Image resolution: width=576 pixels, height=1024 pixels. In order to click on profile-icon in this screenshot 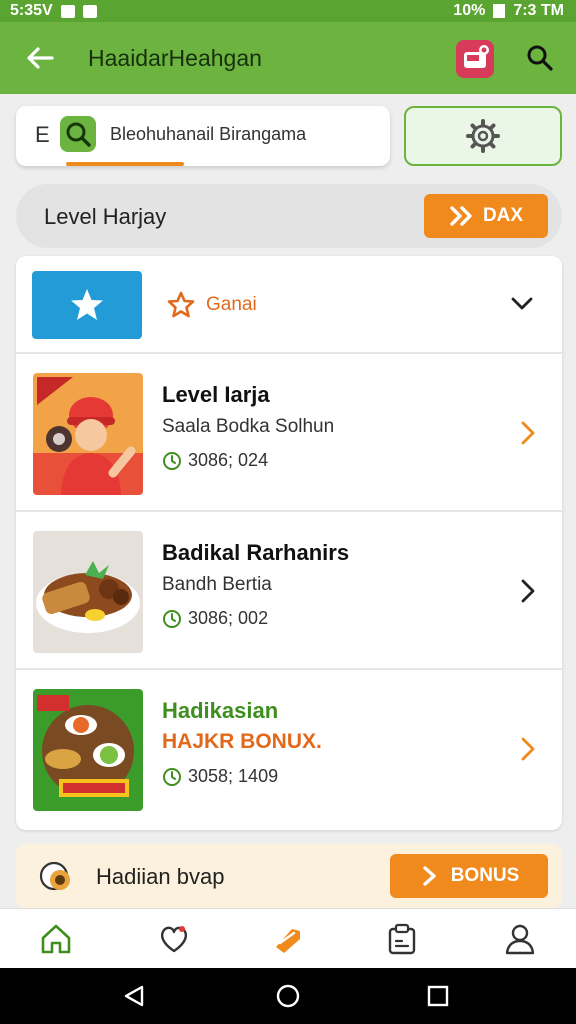, I will do `click(520, 939)`.